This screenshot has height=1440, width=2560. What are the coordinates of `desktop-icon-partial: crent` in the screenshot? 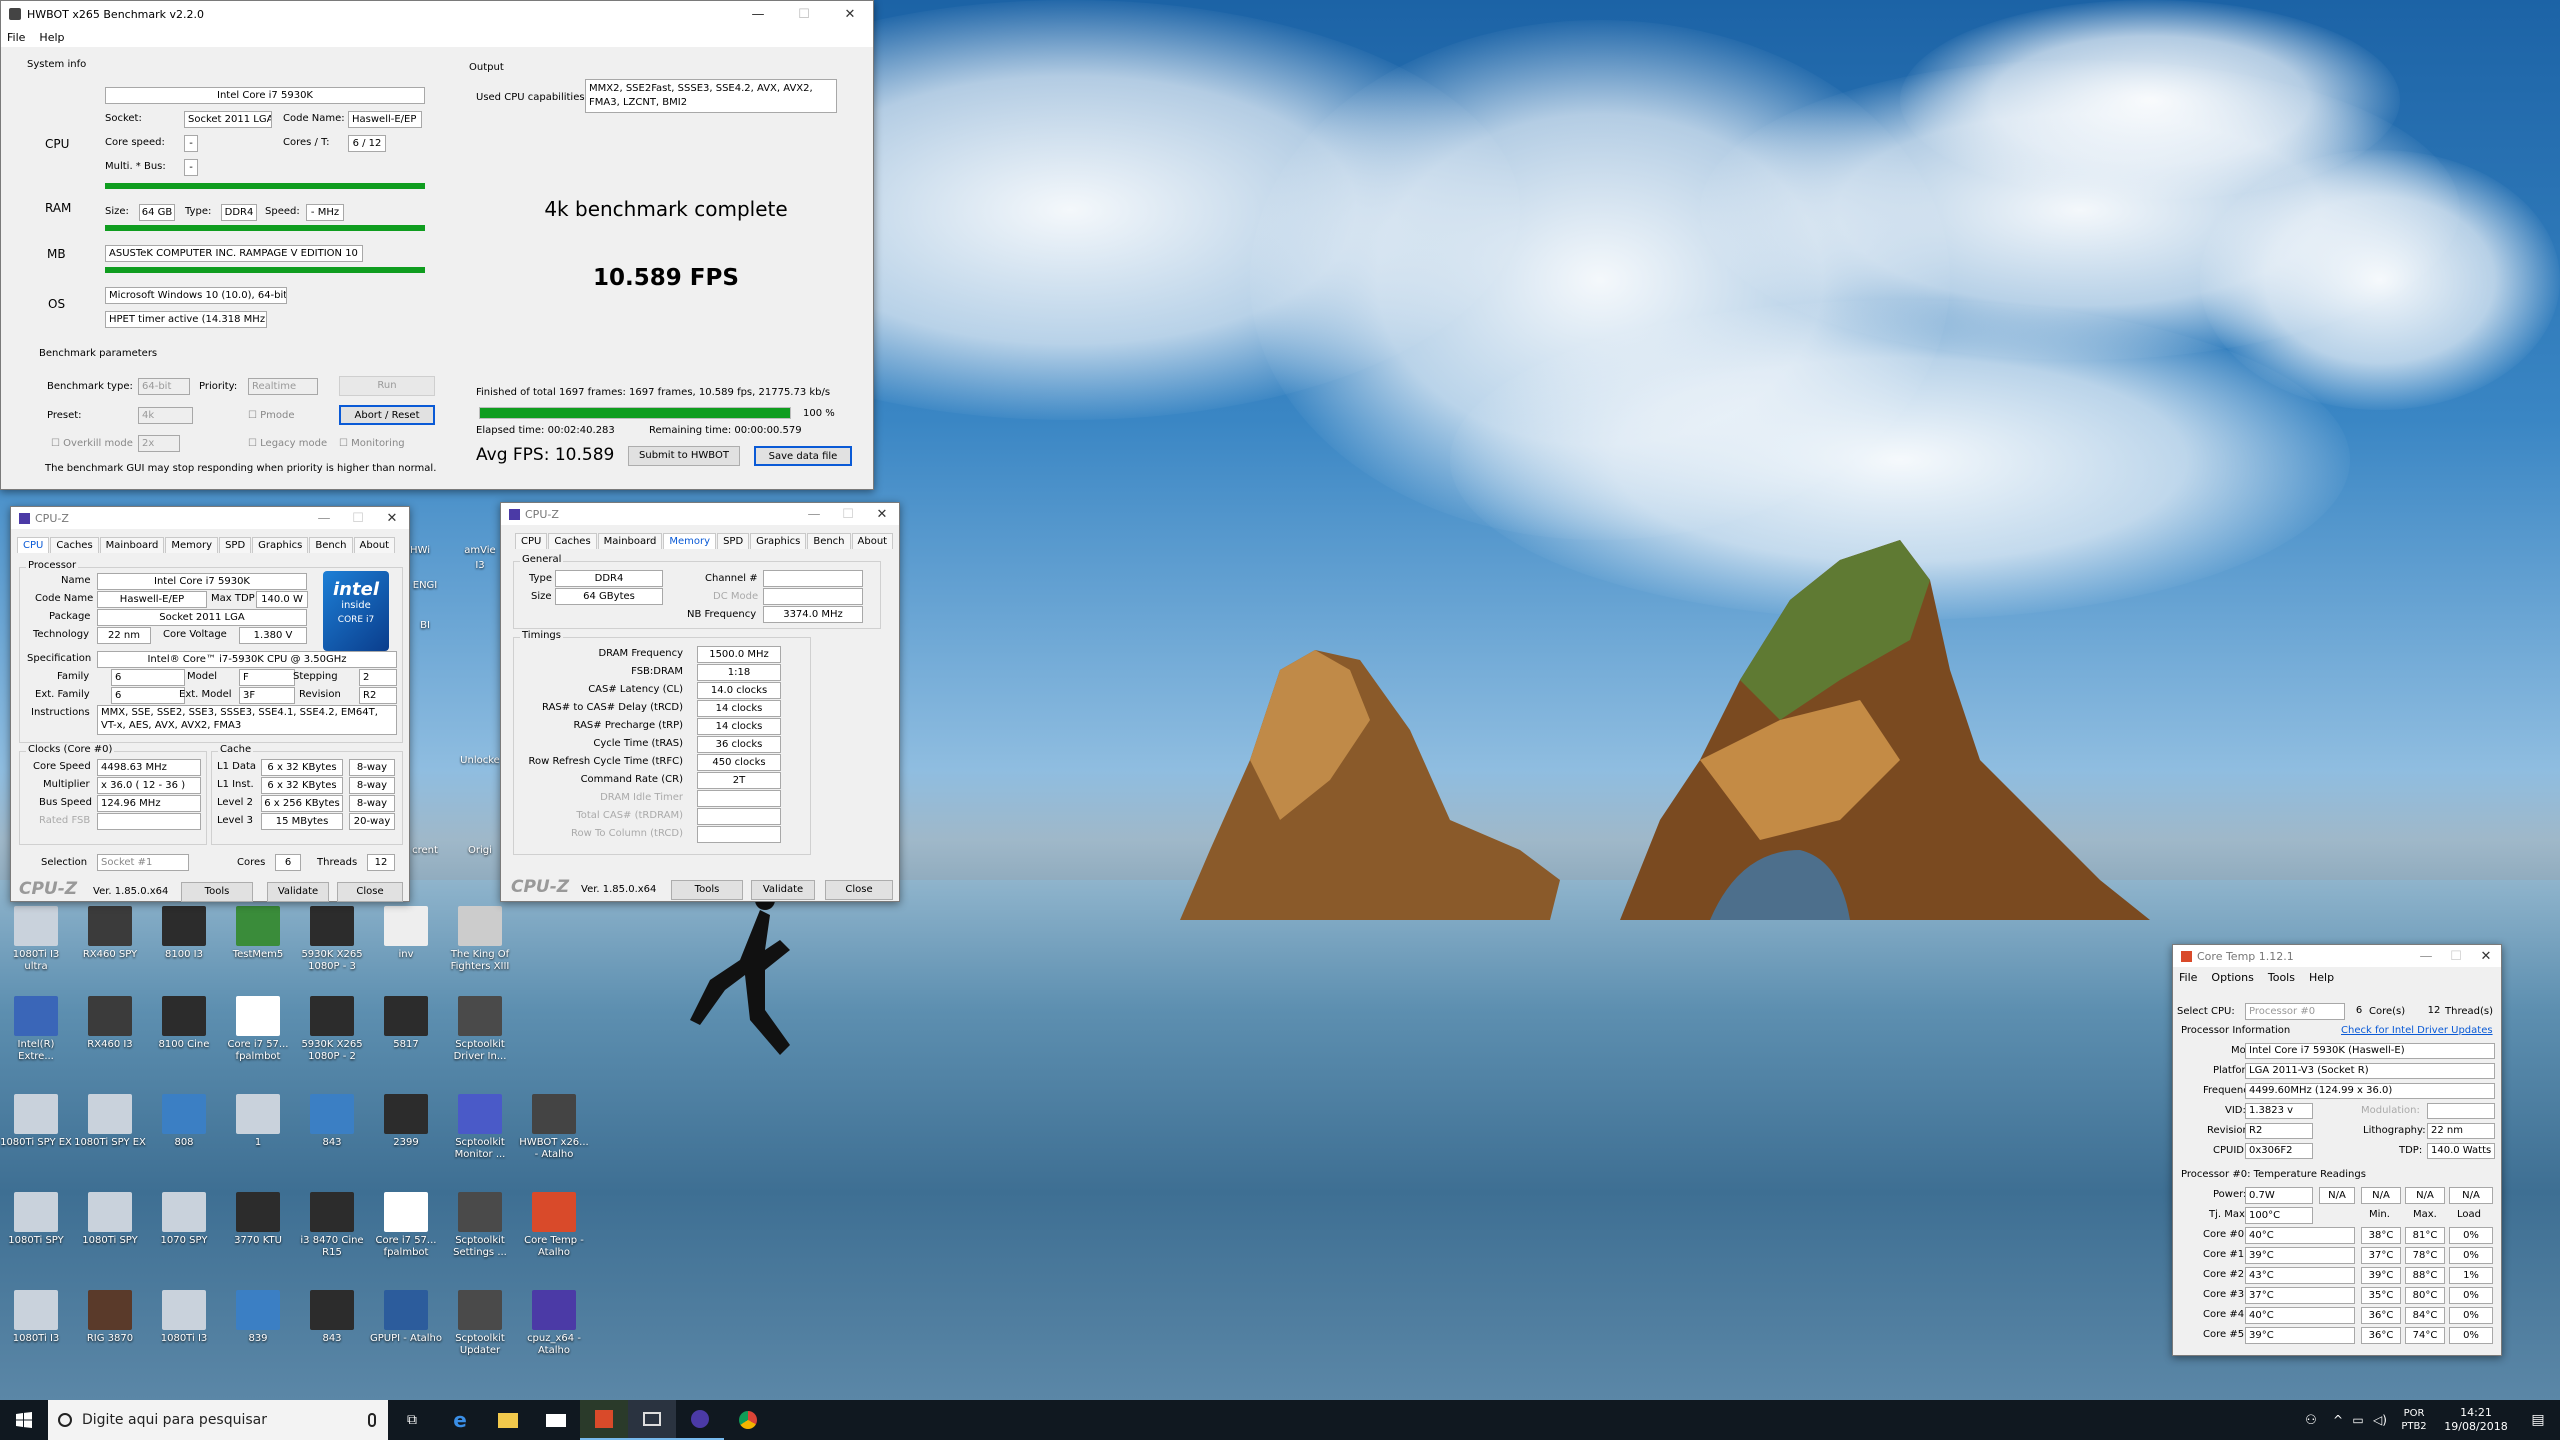 It's located at (425, 851).